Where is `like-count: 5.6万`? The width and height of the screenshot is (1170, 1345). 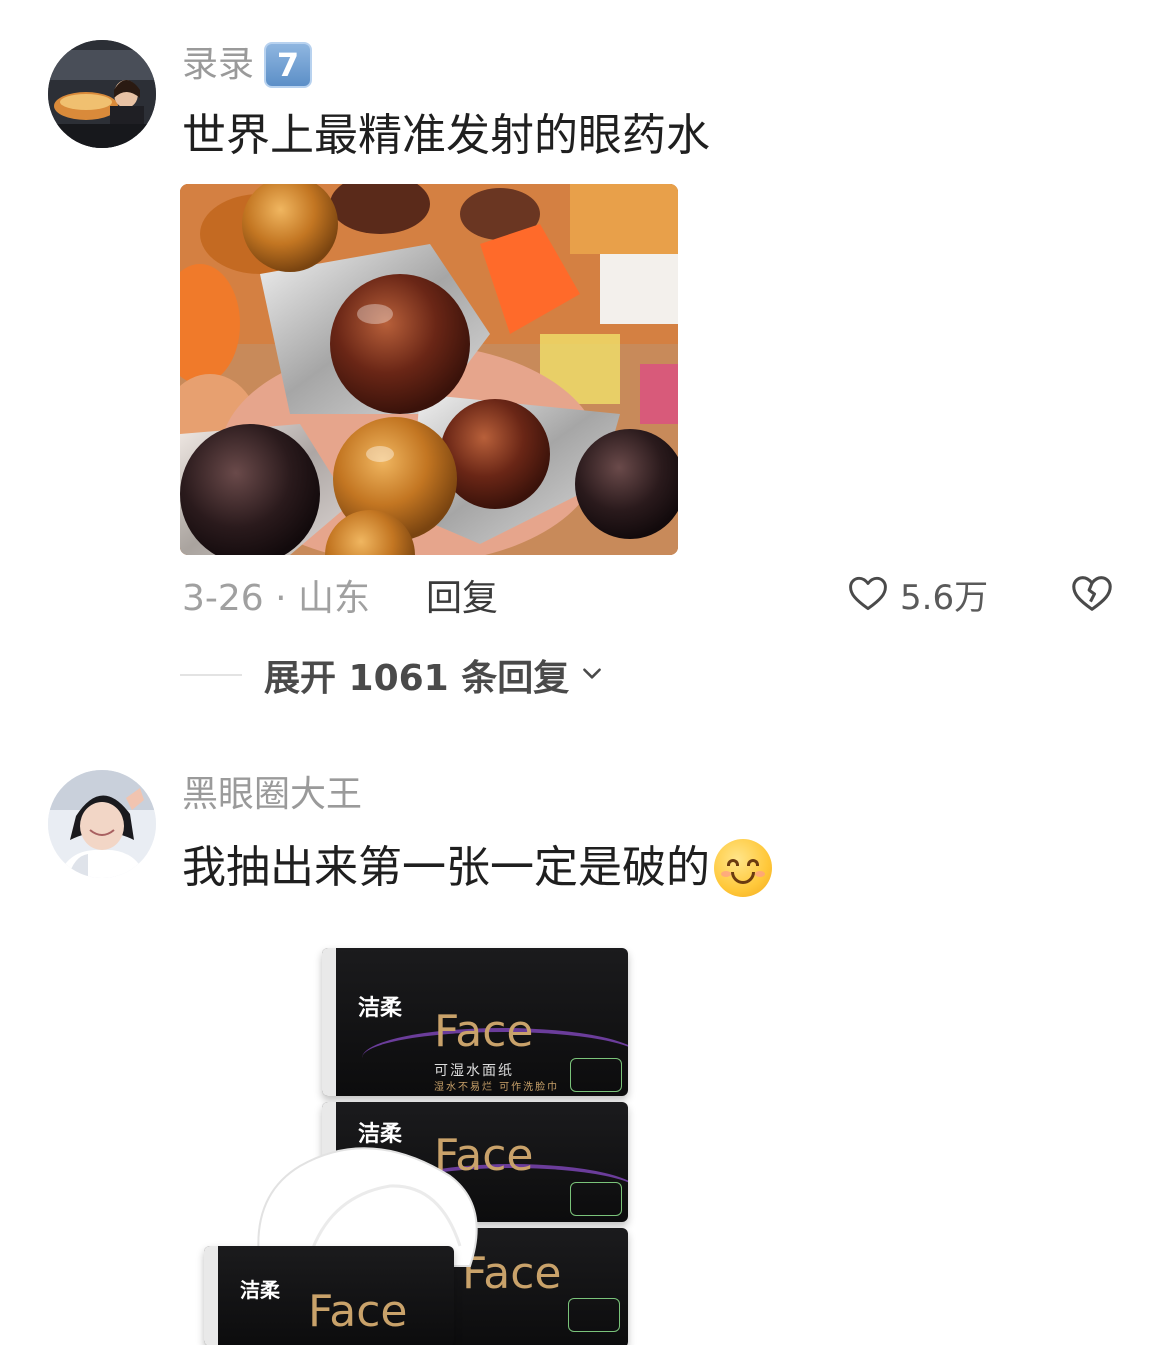 like-count: 5.6万 is located at coordinates (944, 598).